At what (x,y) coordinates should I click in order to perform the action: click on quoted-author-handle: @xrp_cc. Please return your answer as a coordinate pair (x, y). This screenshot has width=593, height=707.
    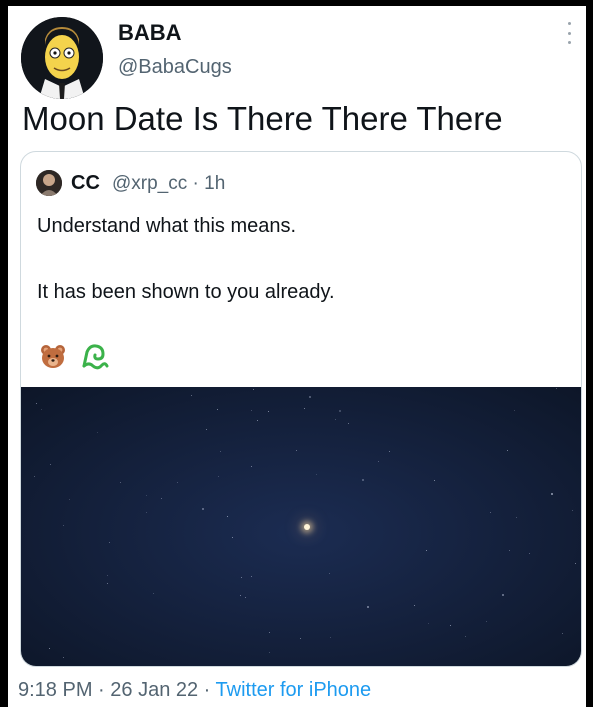
    Looking at the image, I should click on (149, 183).